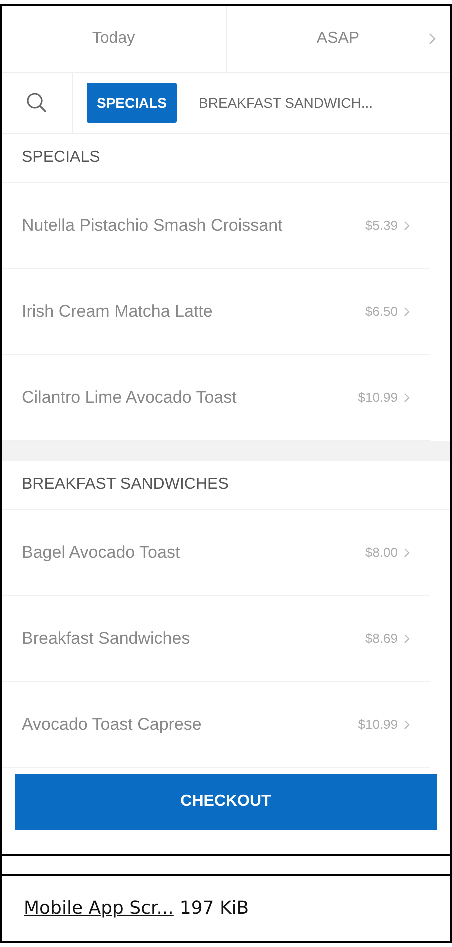 The width and height of the screenshot is (452, 947). What do you see at coordinates (381, 311) in the screenshot?
I see `menu-item-price: $6.50` at bounding box center [381, 311].